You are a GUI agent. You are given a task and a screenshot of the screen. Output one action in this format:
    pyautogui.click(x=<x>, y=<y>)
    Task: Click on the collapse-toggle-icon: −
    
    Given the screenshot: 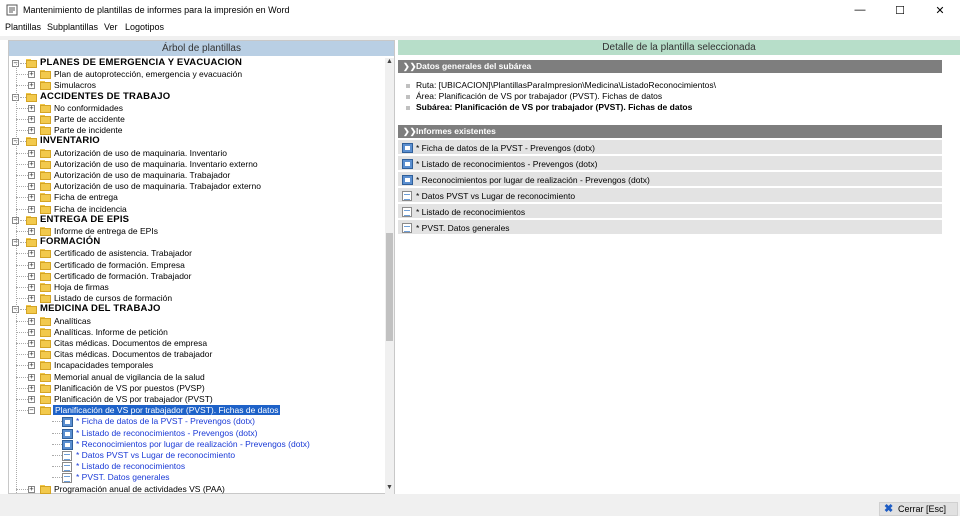 What is the action you would take?
    pyautogui.click(x=31, y=410)
    